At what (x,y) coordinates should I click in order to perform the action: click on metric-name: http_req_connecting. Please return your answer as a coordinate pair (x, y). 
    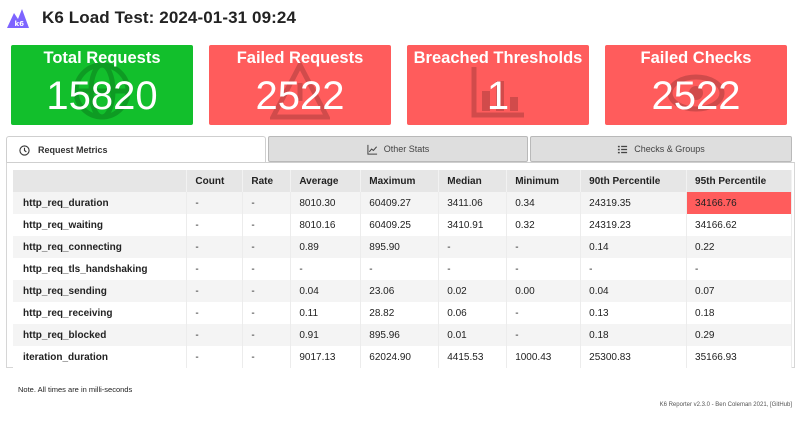
    Looking at the image, I should click on (100, 247).